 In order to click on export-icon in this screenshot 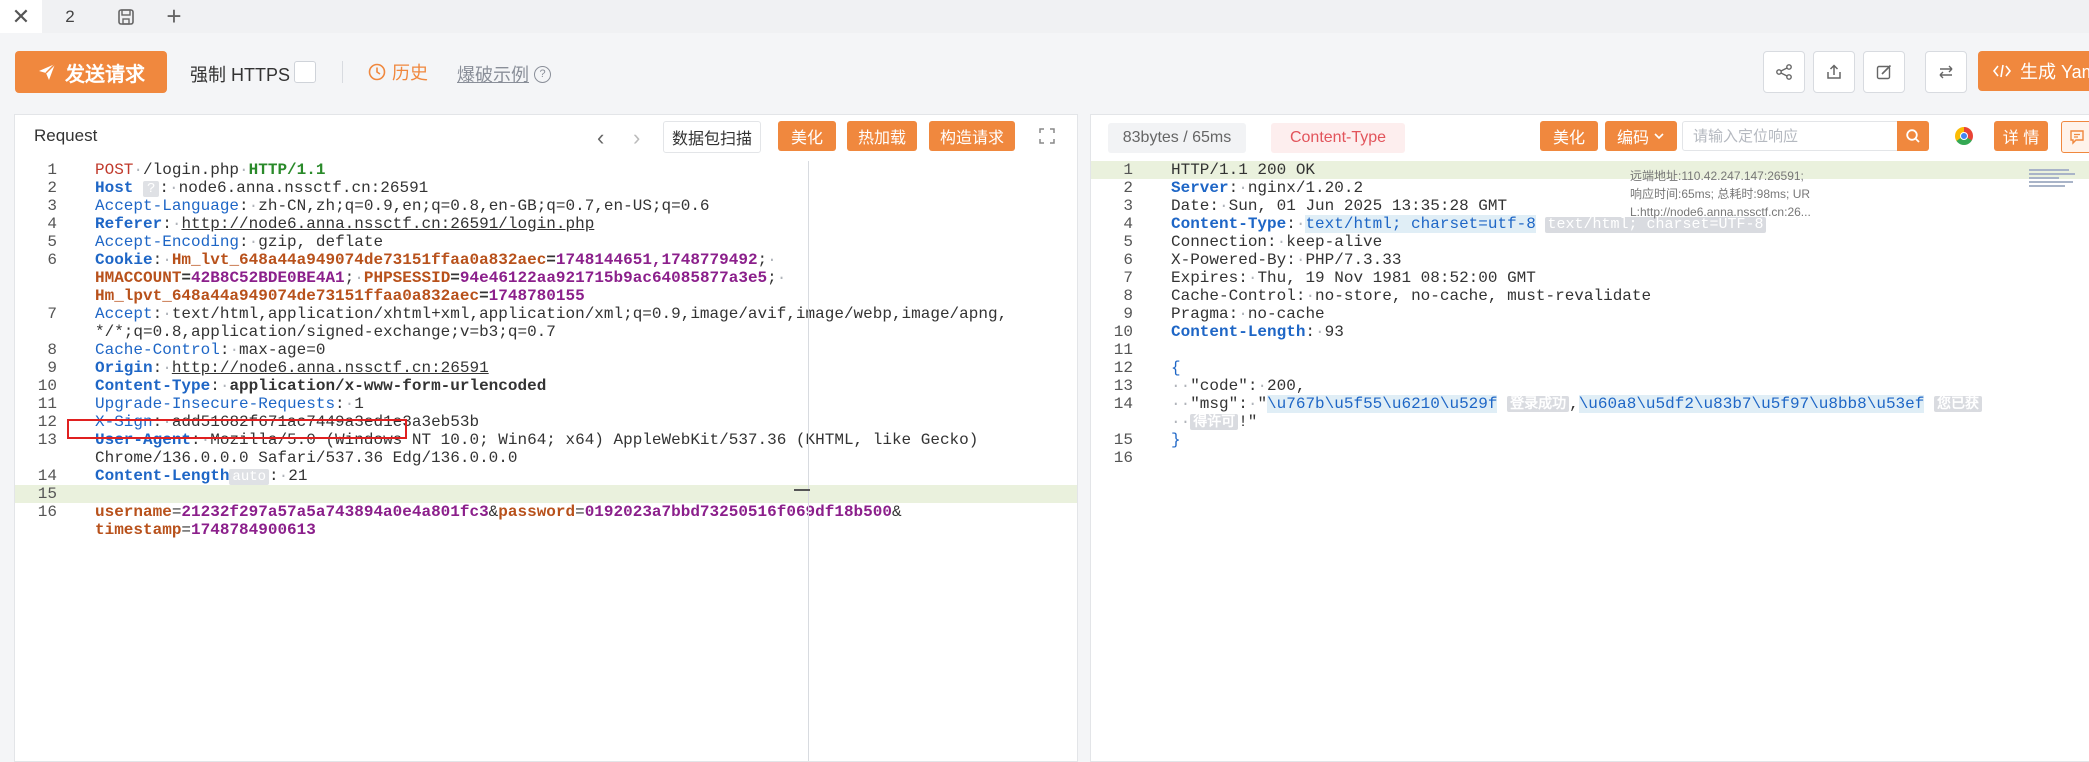, I will do `click(1834, 71)`.